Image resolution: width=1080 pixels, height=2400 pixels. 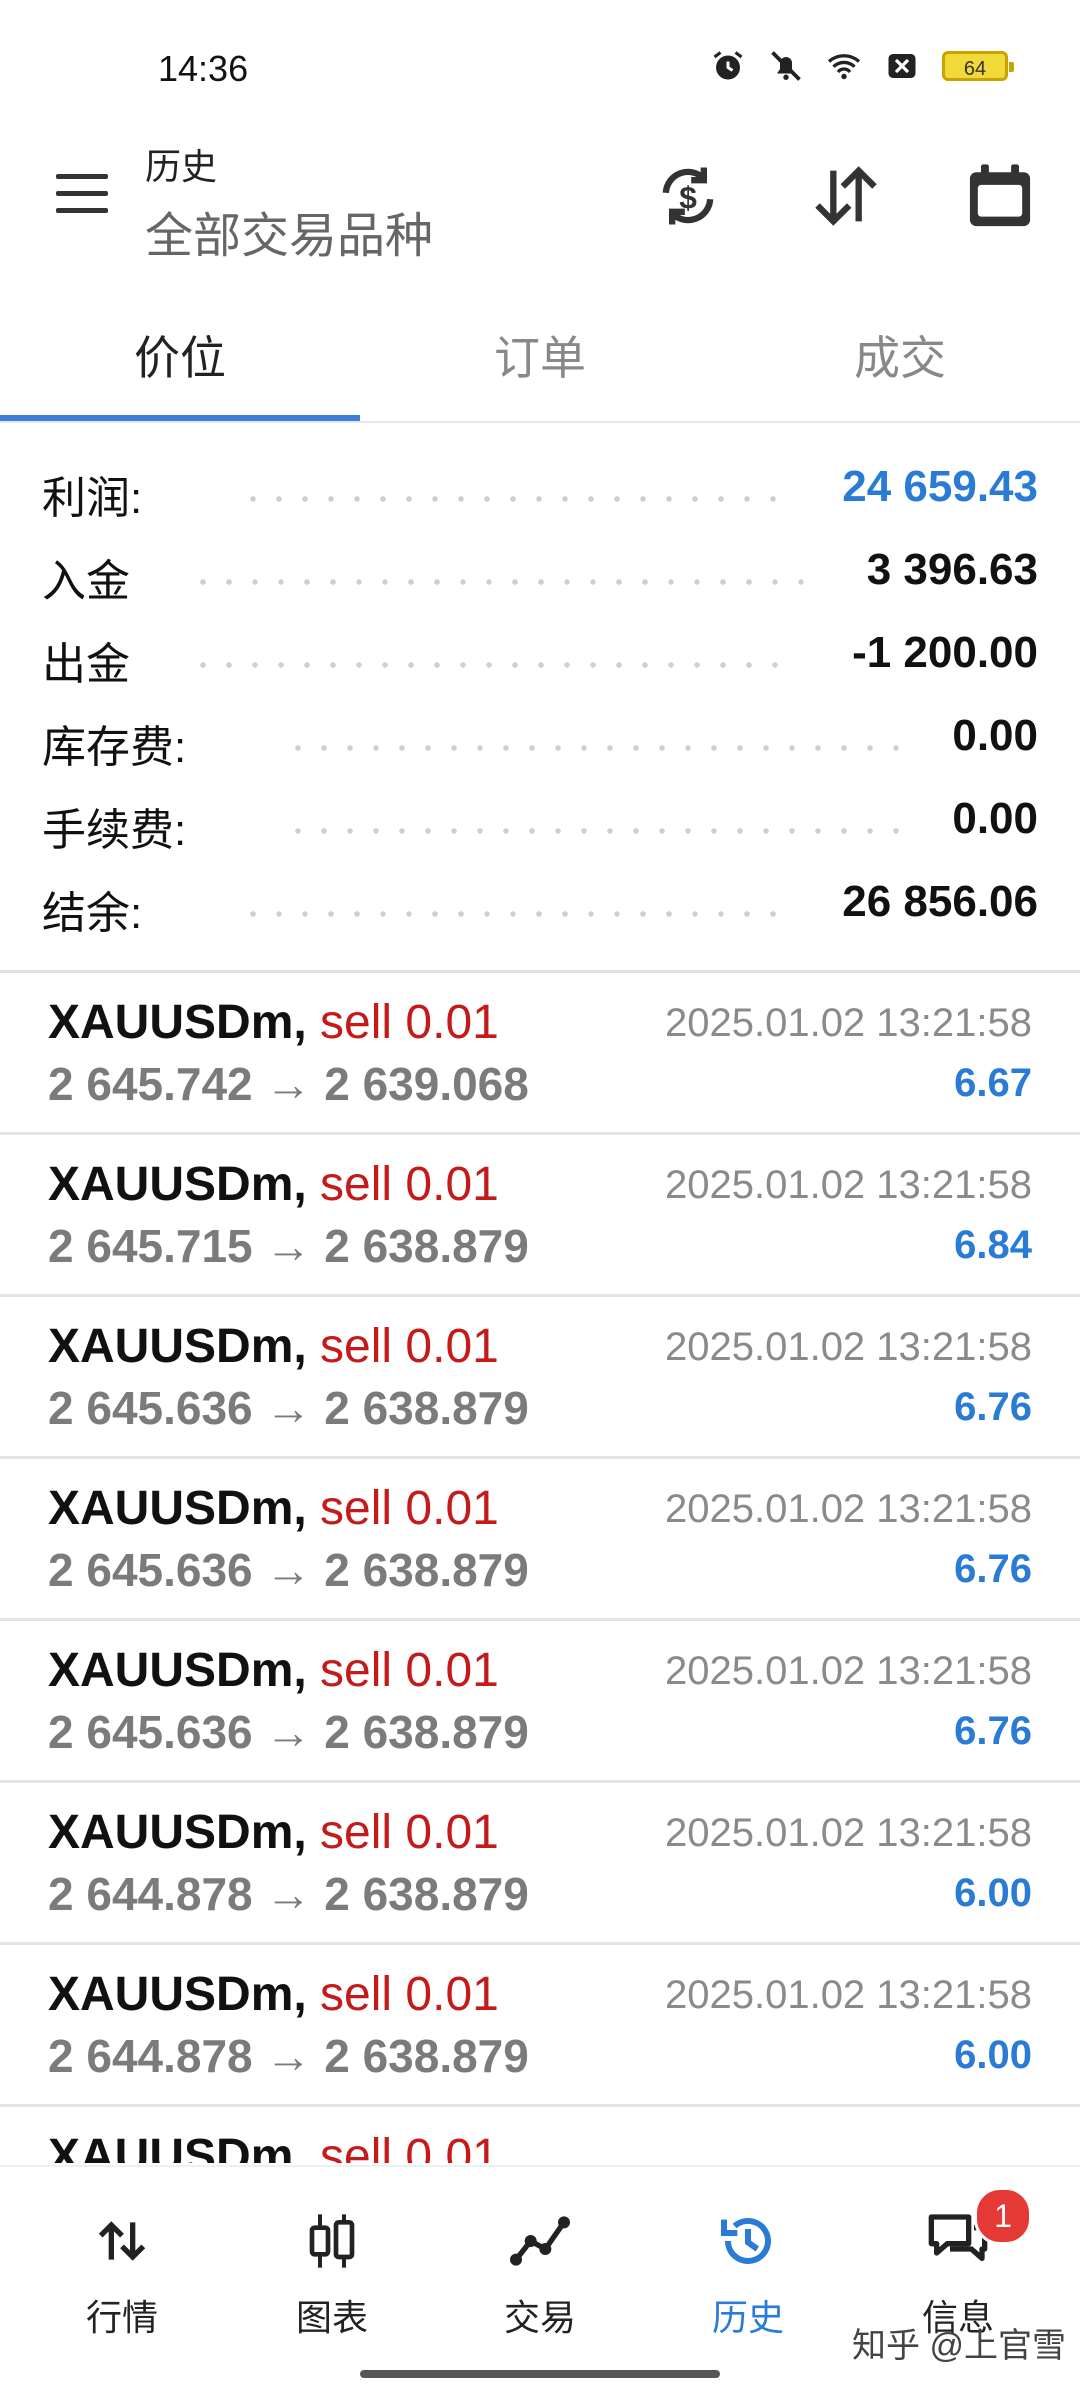 What do you see at coordinates (86, 664) in the screenshot?
I see `summary-label: 出金` at bounding box center [86, 664].